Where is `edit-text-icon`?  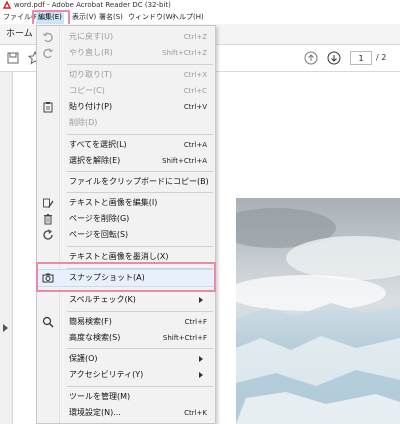 edit-text-icon is located at coordinates (48, 203).